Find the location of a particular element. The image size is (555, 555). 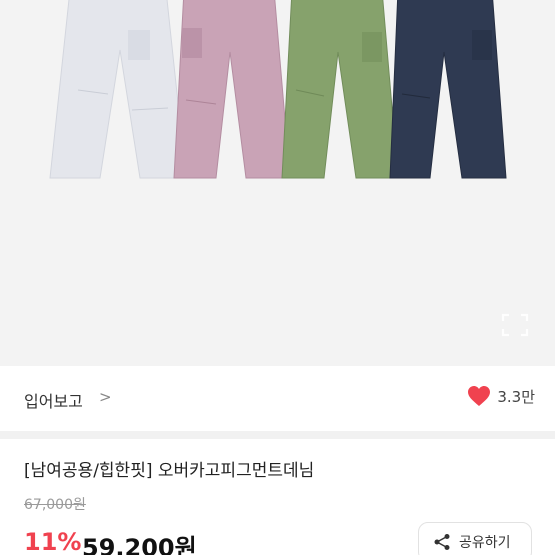

pants-light-gray is located at coordinates (118, 90).